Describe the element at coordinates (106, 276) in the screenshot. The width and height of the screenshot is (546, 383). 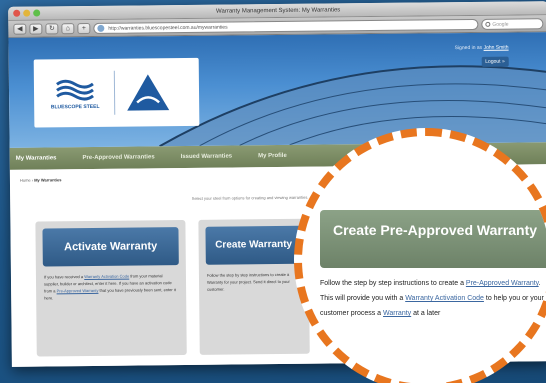
I see `activation-code-link: Warranty Activation Code` at that location.